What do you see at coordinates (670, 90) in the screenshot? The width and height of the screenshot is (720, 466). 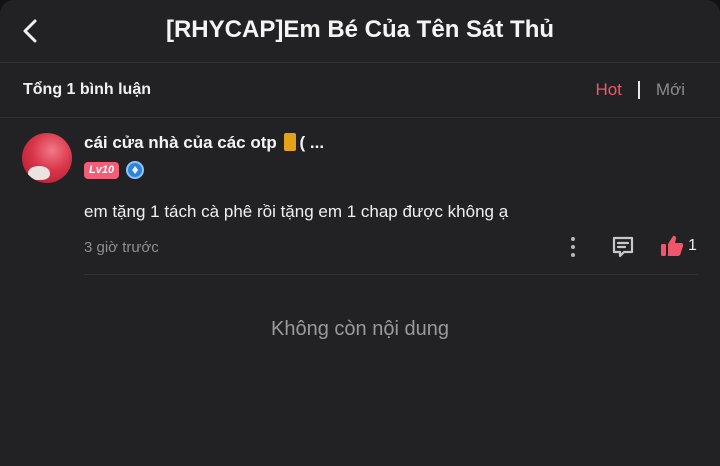 I see `sort-new-tab: Mới` at bounding box center [670, 90].